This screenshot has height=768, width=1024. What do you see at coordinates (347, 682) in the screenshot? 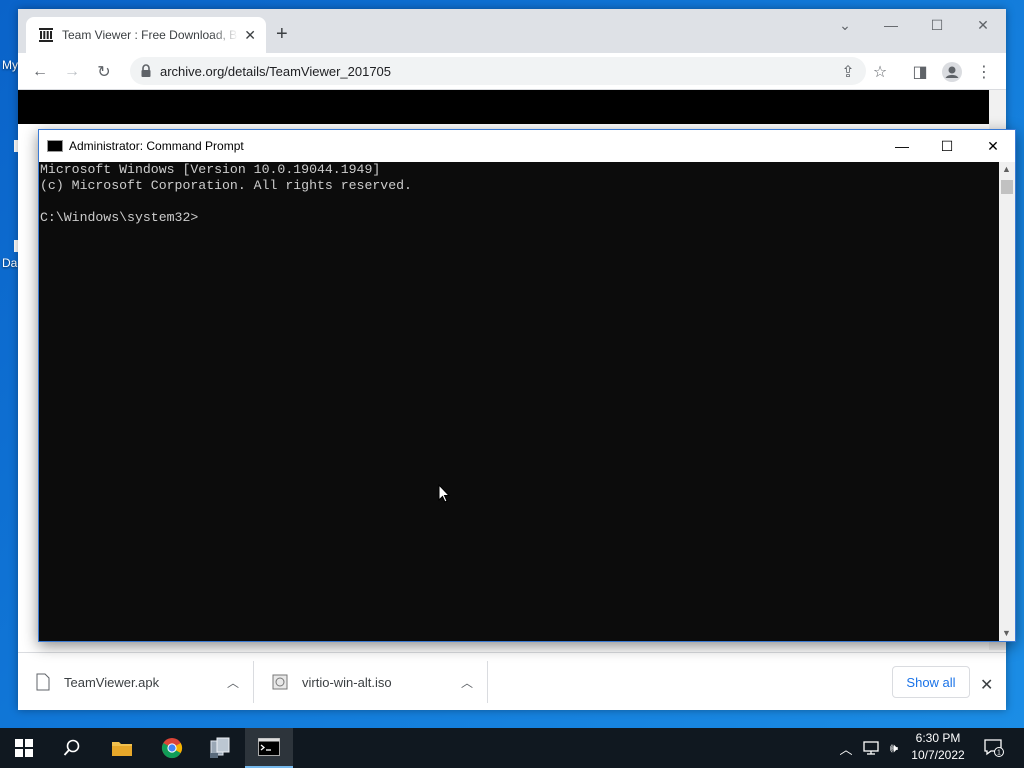
I see `download-file-name: virtio-win-alt.iso` at bounding box center [347, 682].